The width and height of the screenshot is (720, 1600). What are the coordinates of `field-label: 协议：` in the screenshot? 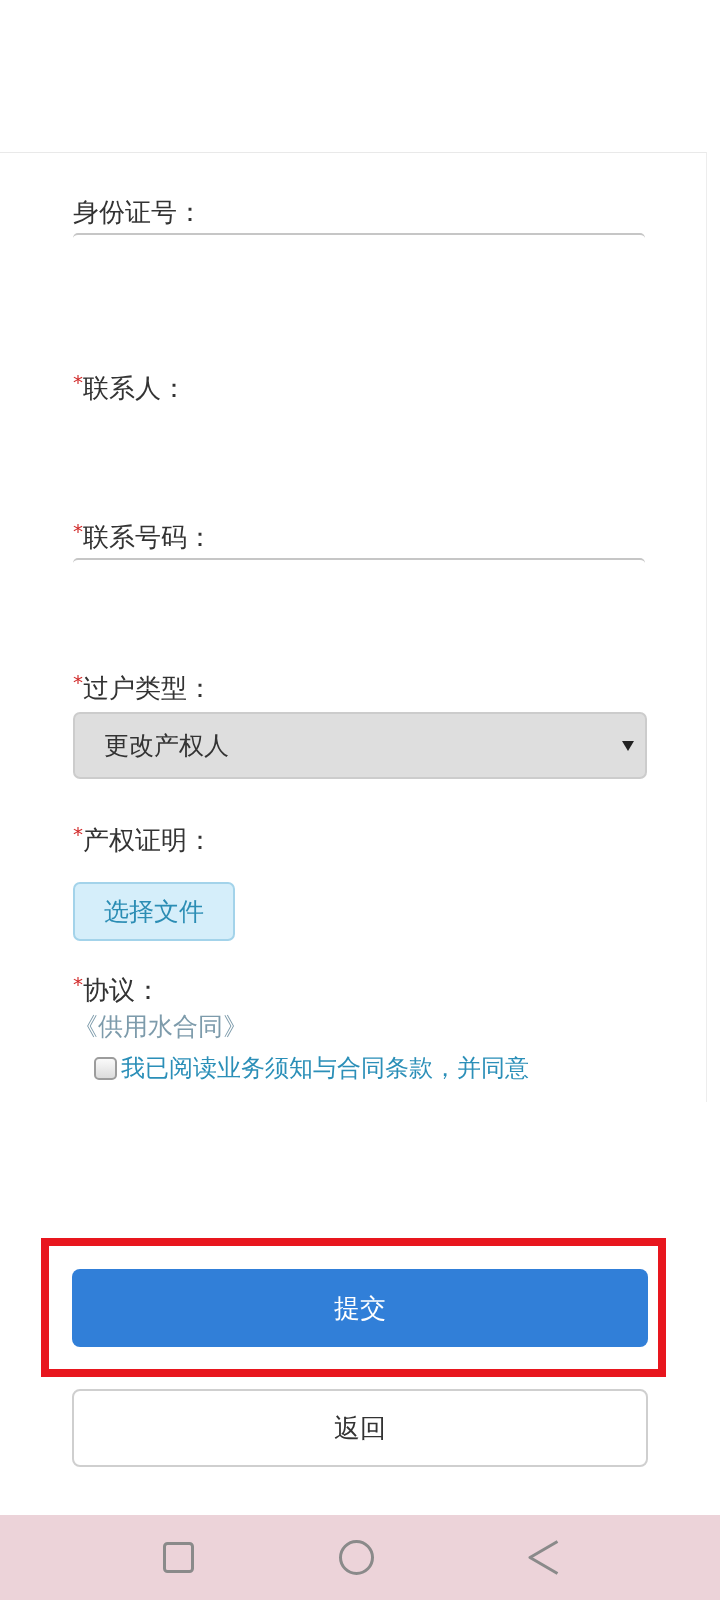 It's located at (122, 990).